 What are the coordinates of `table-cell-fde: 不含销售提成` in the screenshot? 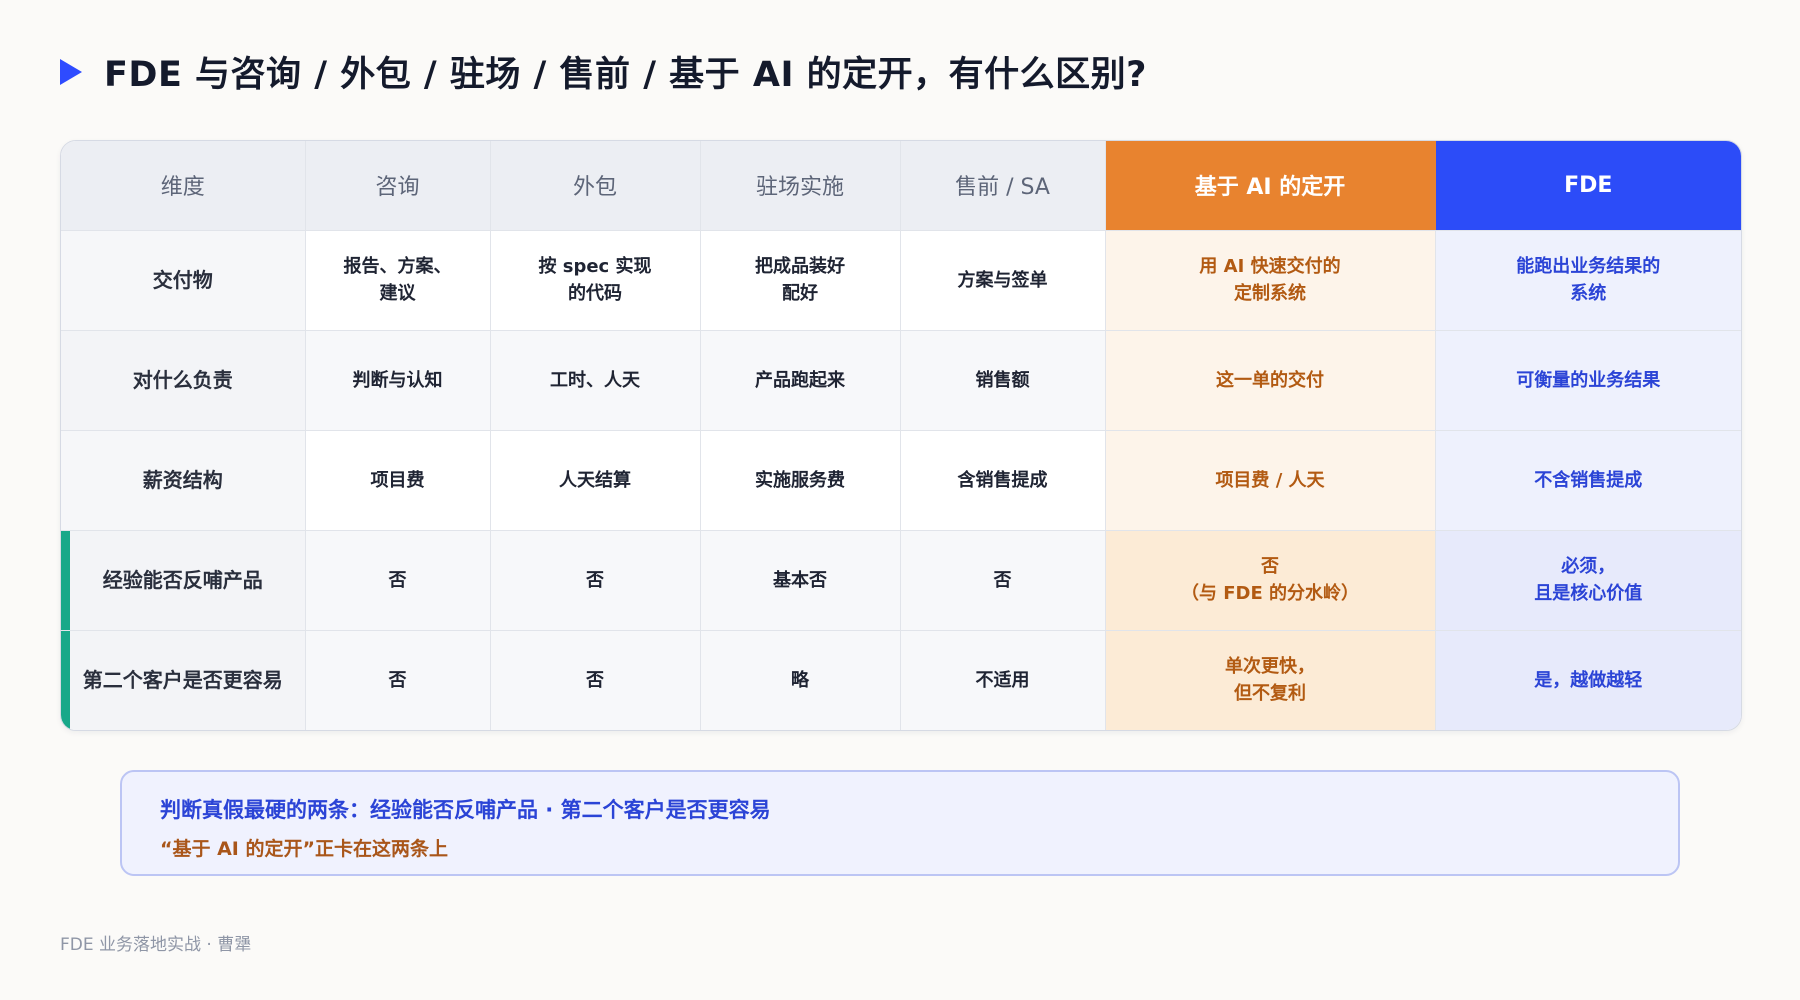 It's located at (1588, 480).